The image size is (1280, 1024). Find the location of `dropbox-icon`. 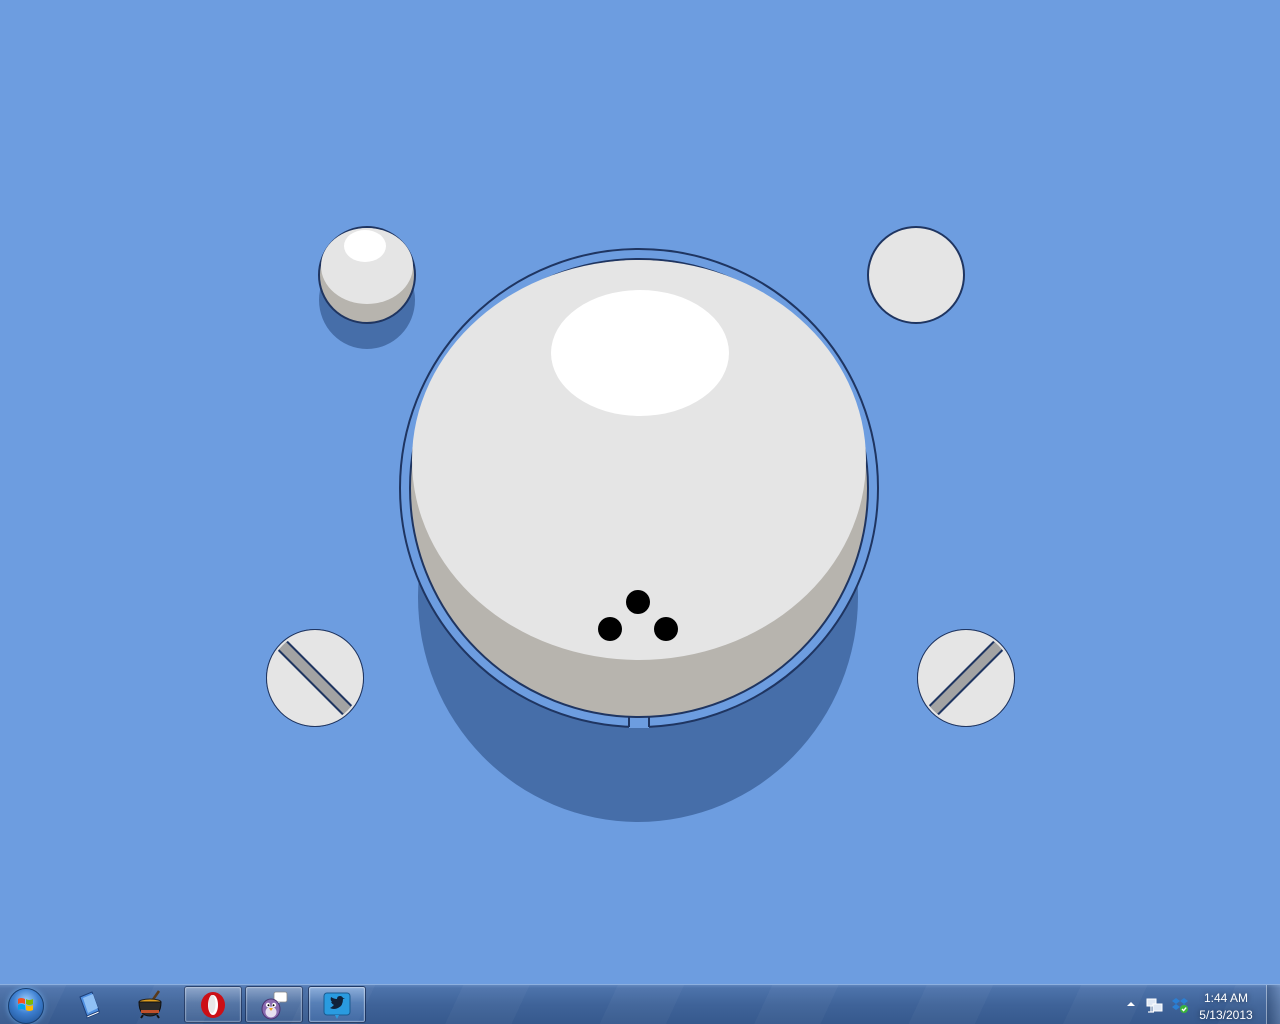

dropbox-icon is located at coordinates (1180, 1005).